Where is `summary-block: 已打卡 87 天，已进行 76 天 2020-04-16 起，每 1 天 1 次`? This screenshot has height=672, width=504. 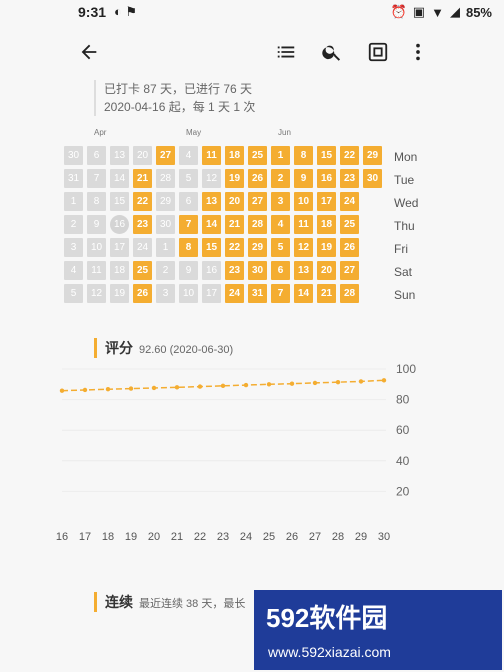
summary-block: 已打卡 87 天，已进行 76 天 2020-04-16 起，每 1 天 1 次 is located at coordinates (174, 98).